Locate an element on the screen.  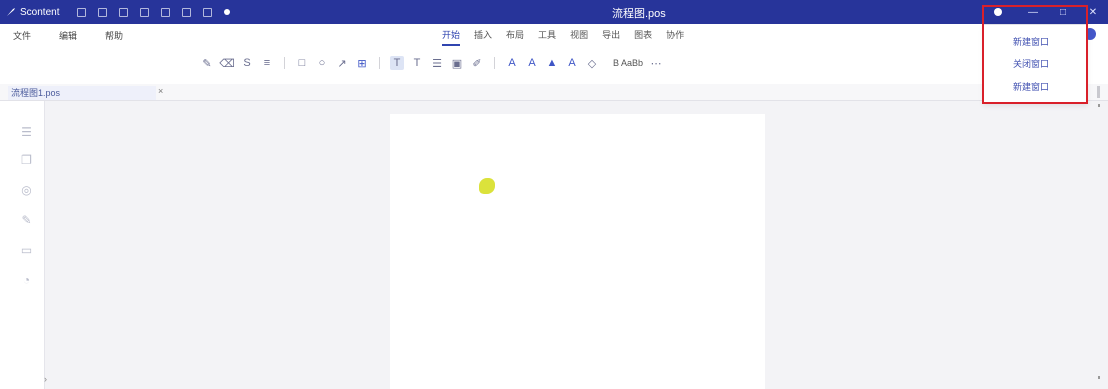
circle-icon: ○ is located at coordinates (322, 63).